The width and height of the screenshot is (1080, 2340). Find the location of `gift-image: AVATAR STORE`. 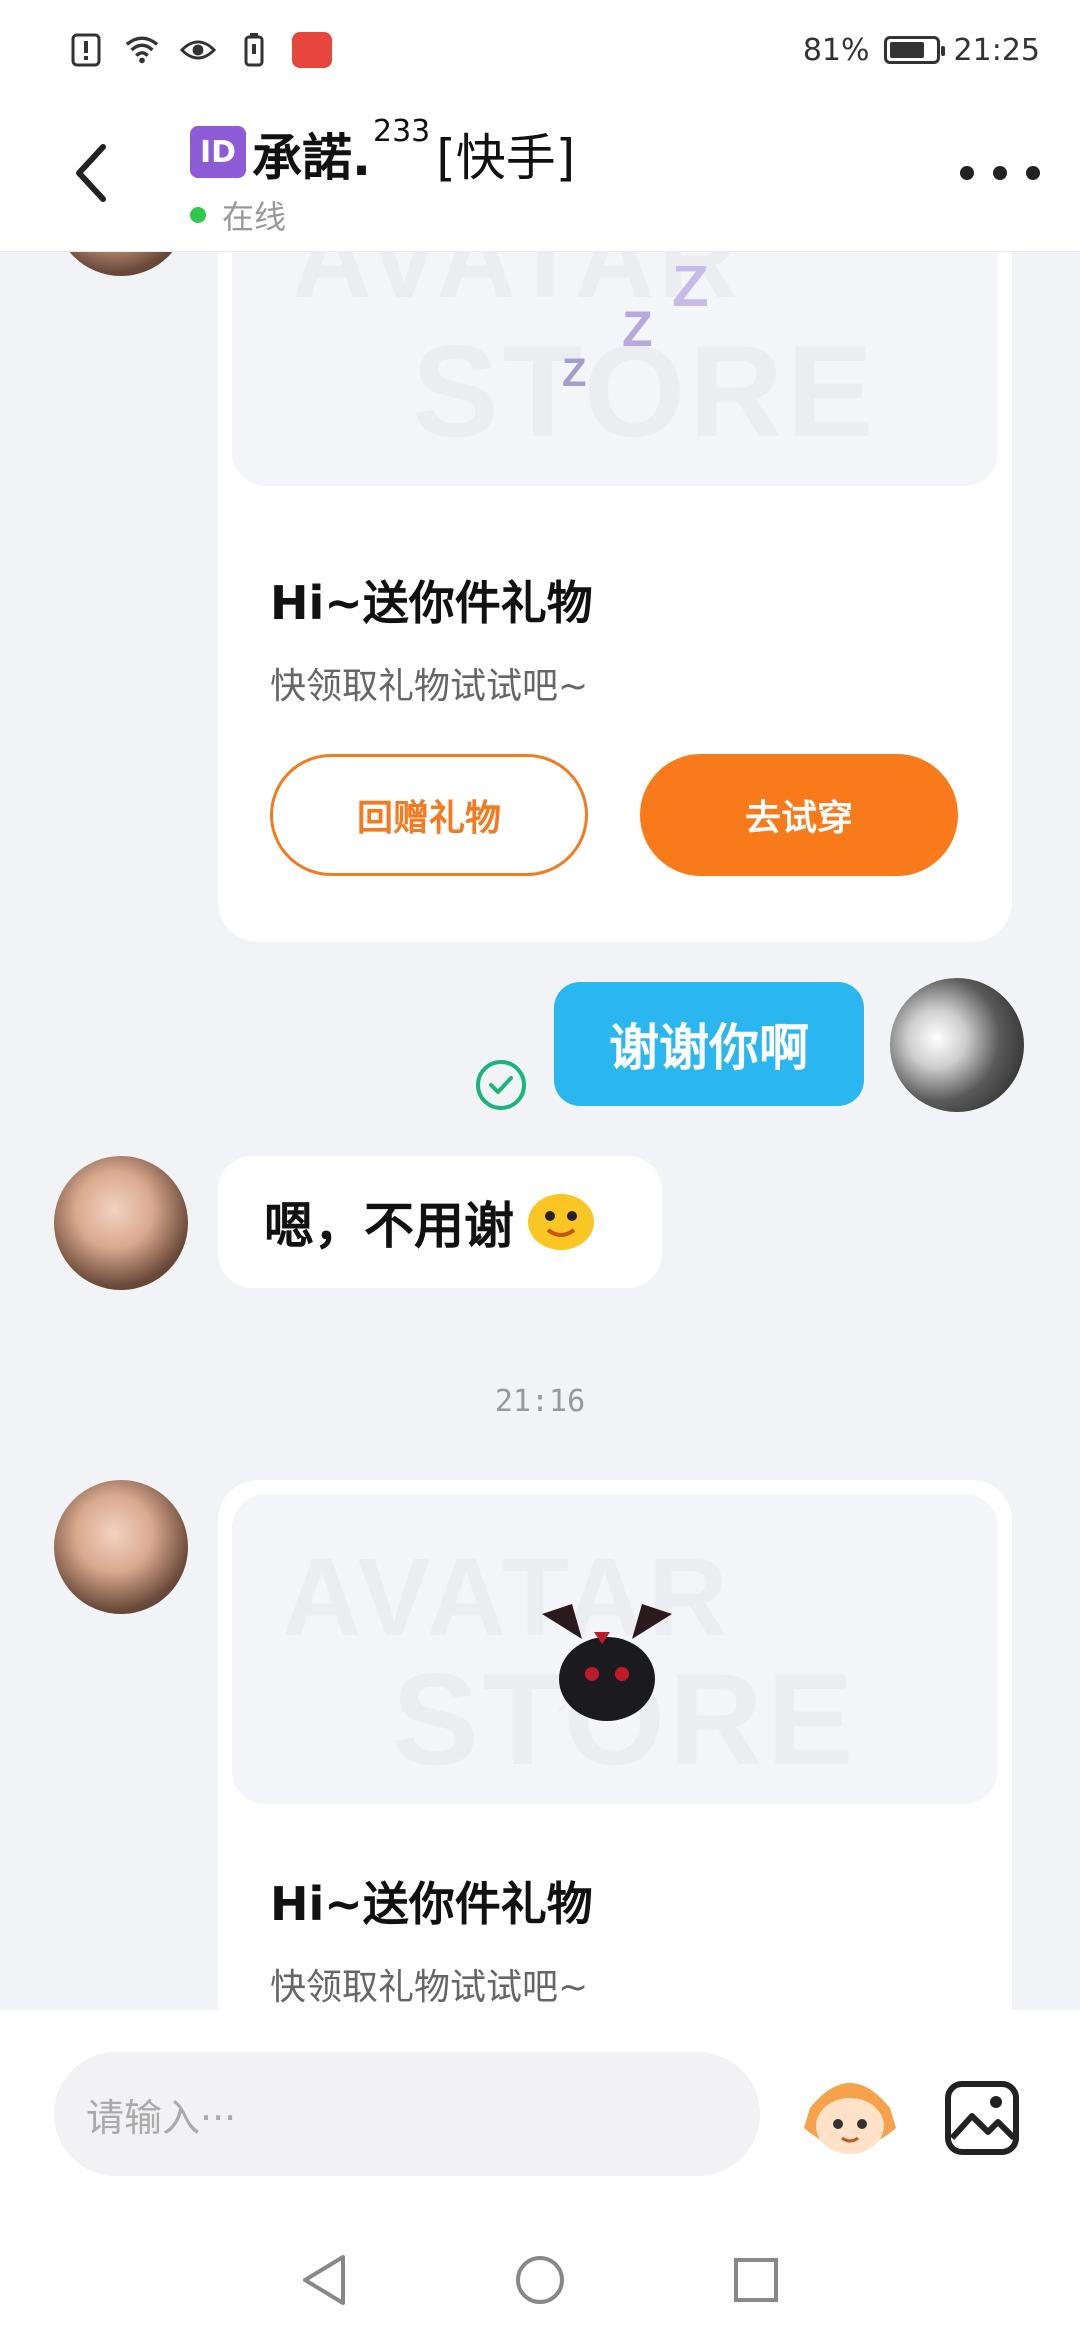

gift-image: AVATAR STORE is located at coordinates (615, 1649).